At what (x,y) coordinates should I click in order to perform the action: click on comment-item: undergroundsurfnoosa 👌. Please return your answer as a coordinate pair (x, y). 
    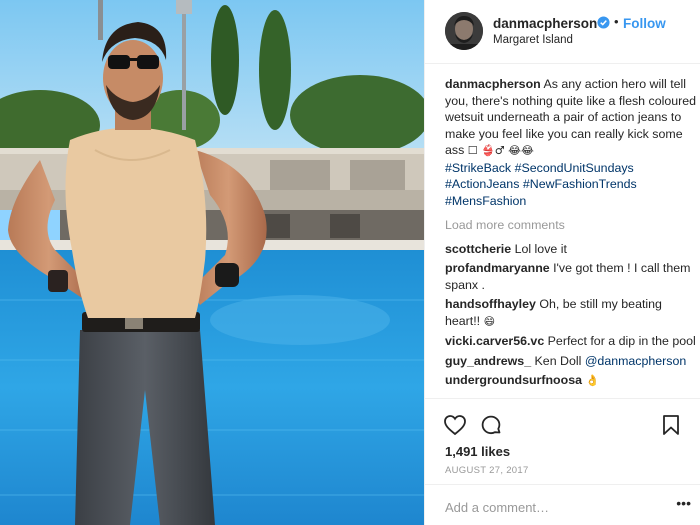
    Looking at the image, I should click on (571, 381).